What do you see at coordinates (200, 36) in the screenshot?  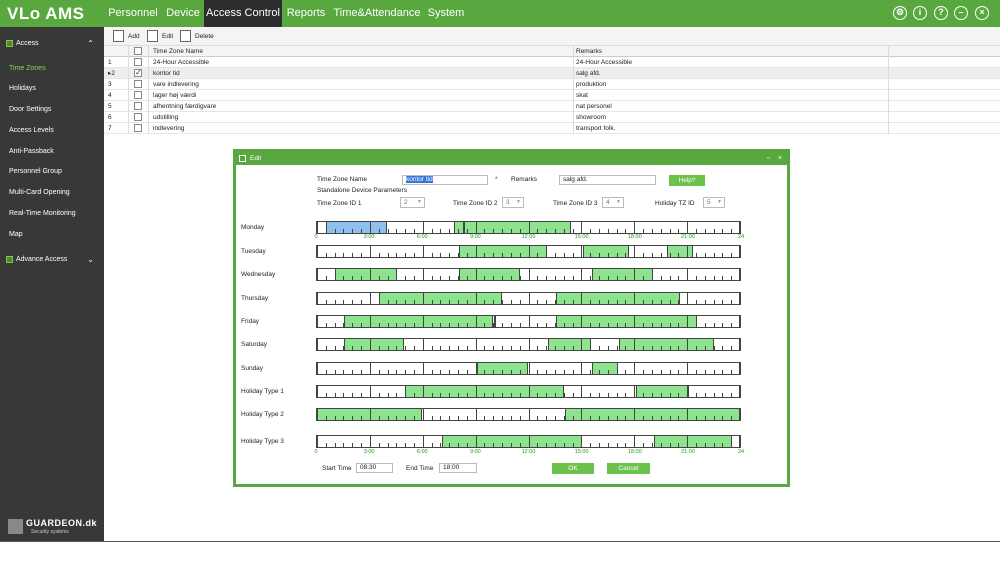 I see `delete-button: Delete` at bounding box center [200, 36].